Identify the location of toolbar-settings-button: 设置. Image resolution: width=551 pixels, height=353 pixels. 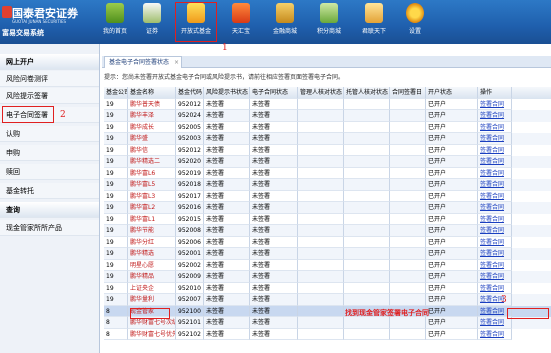
(415, 22).